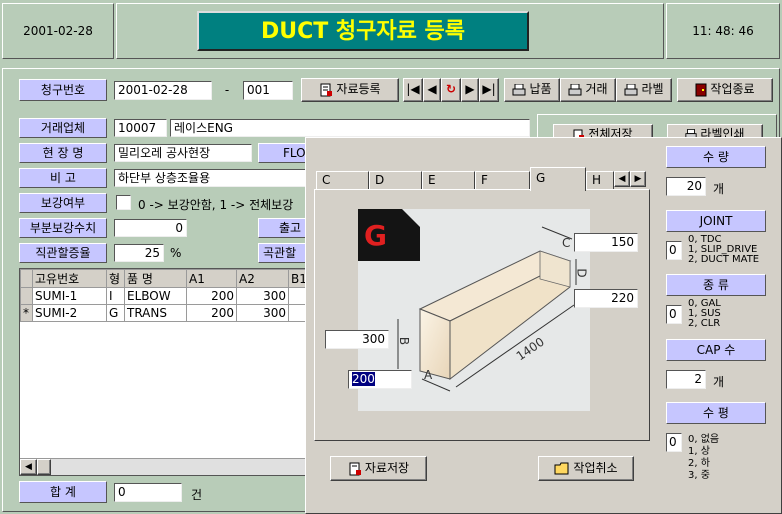 The width and height of the screenshot is (782, 514). I want to click on header-date-panel: 2001-02-28, so click(58, 31).